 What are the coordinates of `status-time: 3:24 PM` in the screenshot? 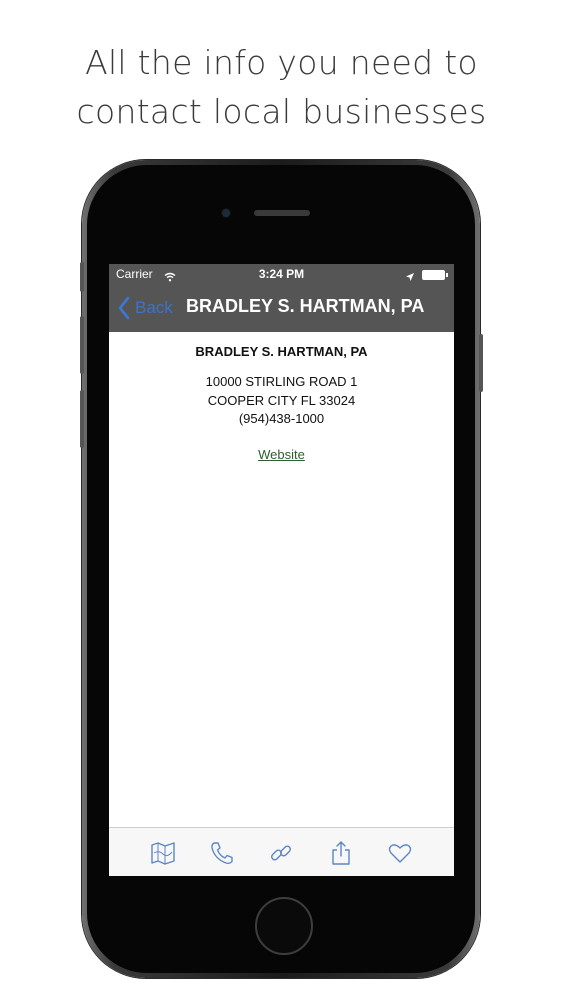 It's located at (281, 274).